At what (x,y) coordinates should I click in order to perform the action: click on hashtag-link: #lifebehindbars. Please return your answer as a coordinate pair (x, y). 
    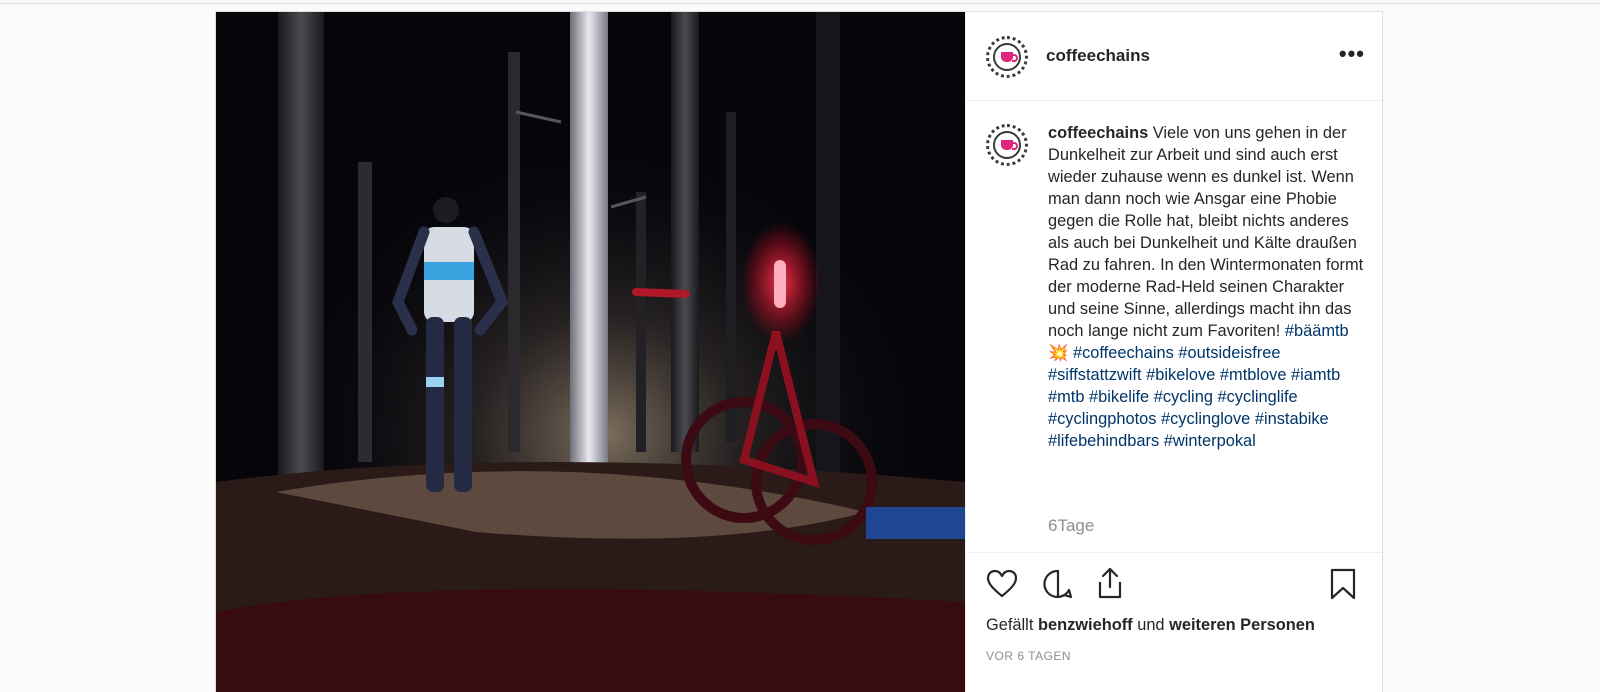
    Looking at the image, I should click on (1103, 441).